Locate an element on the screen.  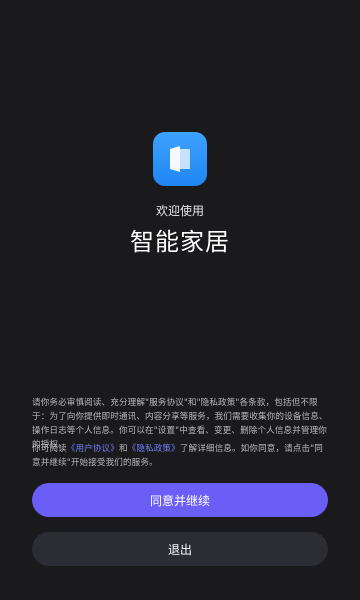
privacy-policy-link: 《隐私政策》 is located at coordinates (154, 449).